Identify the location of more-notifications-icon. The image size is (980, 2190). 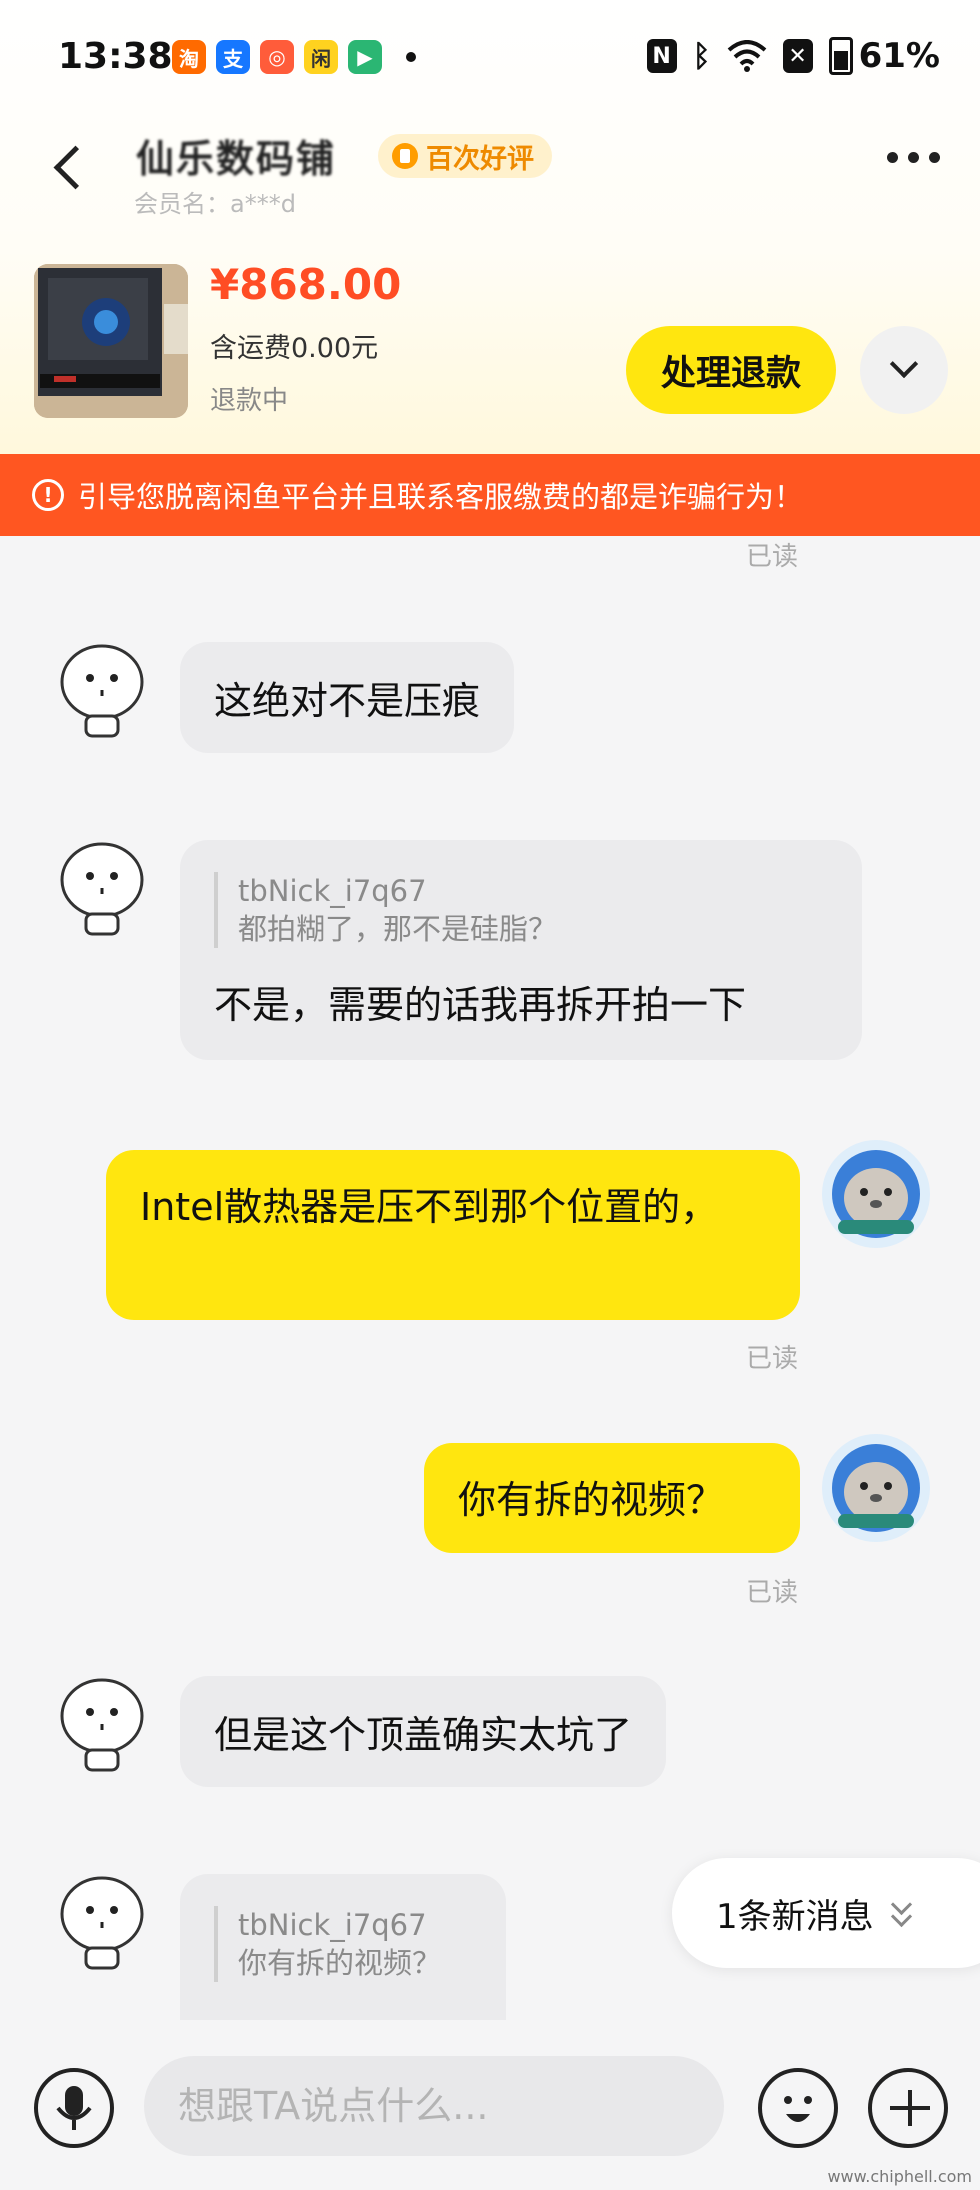
(411, 57).